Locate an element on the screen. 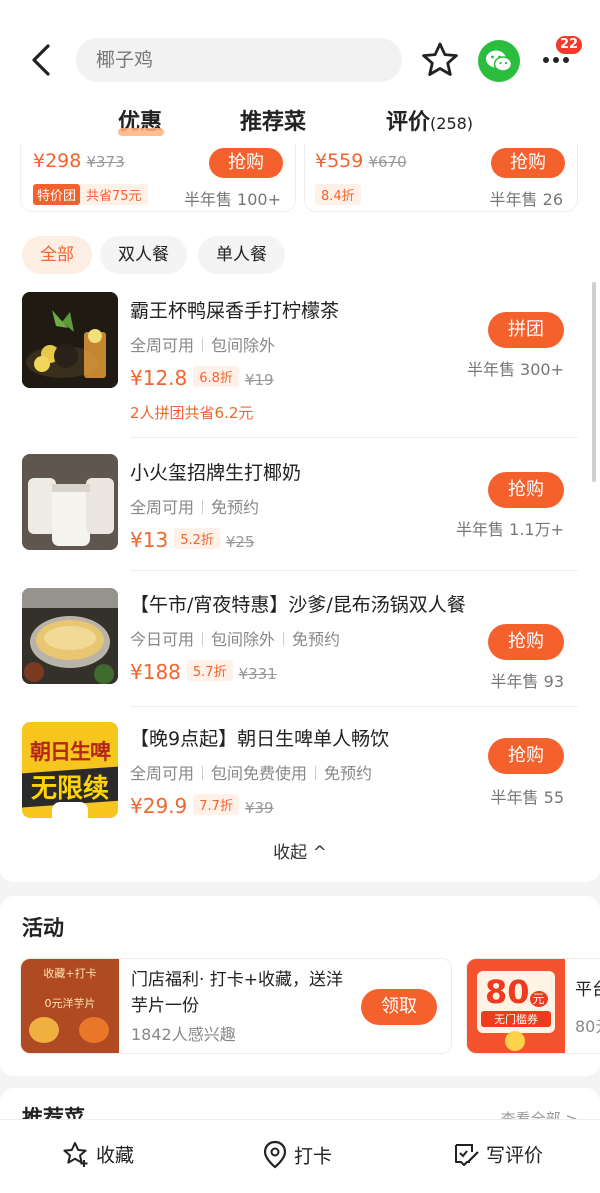 This screenshot has height=1193, width=600. back-button is located at coordinates (42, 60).